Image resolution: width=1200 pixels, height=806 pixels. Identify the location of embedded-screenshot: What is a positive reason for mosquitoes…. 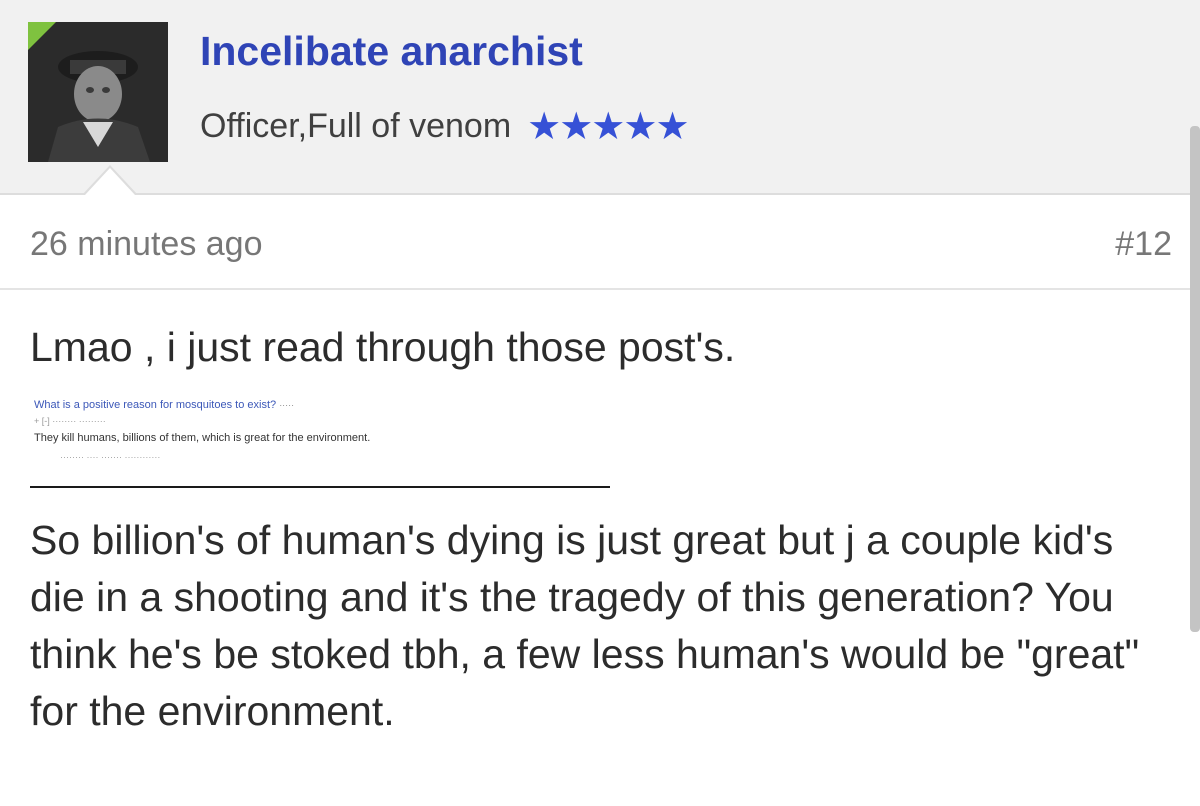
(320, 440).